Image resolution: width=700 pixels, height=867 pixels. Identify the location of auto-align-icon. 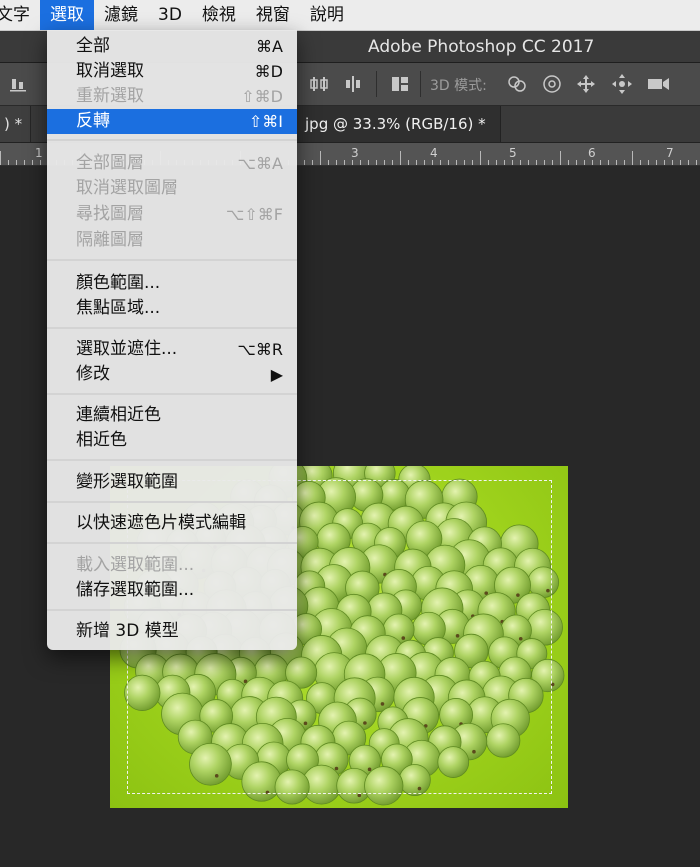
(400, 84).